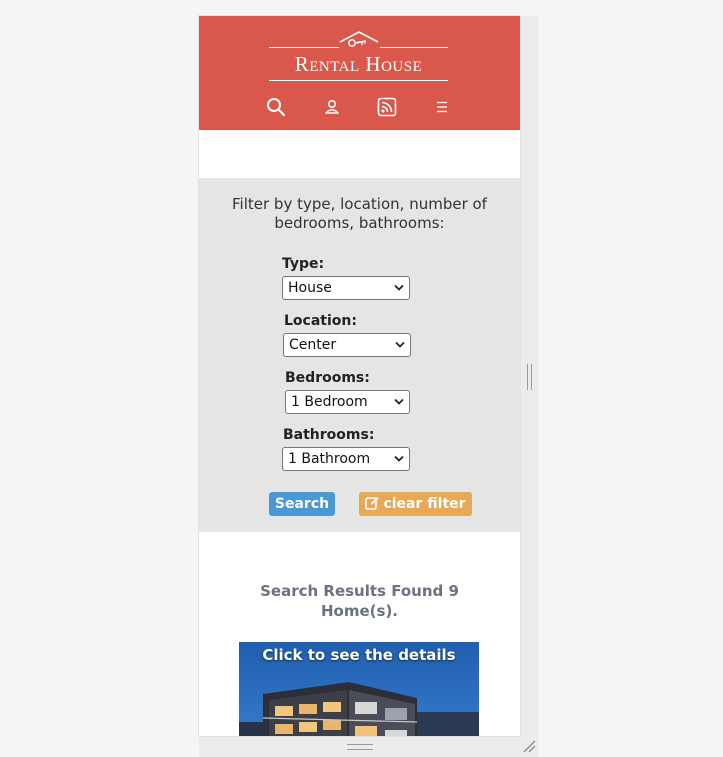 The image size is (723, 757). Describe the element at coordinates (329, 435) in the screenshot. I see `bathrooms-label: Bathrooms:` at that location.